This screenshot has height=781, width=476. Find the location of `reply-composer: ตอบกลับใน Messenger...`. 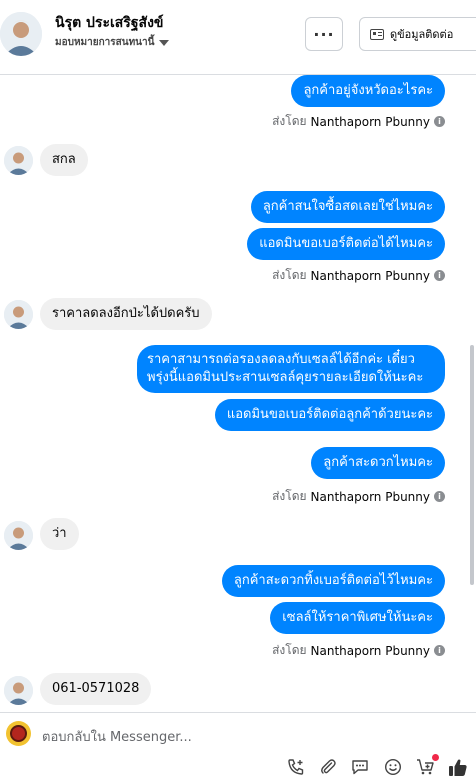

reply-composer: ตอบกลับใน Messenger... is located at coordinates (238, 746).